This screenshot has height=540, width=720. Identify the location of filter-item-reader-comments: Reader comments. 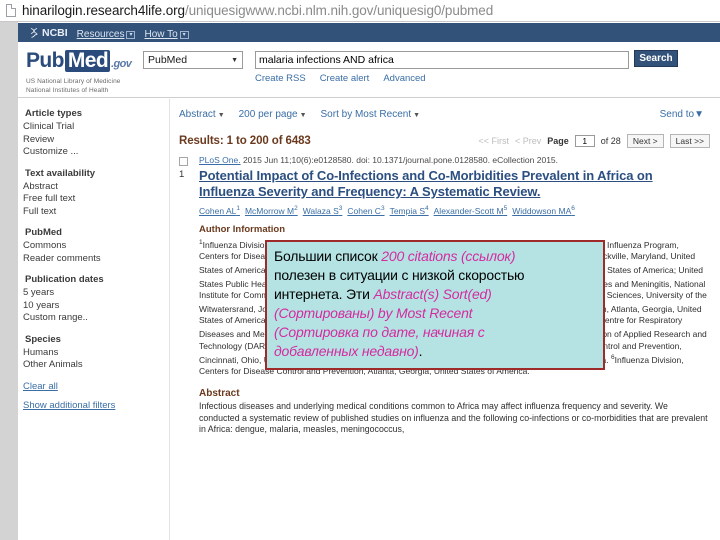
(95, 259).